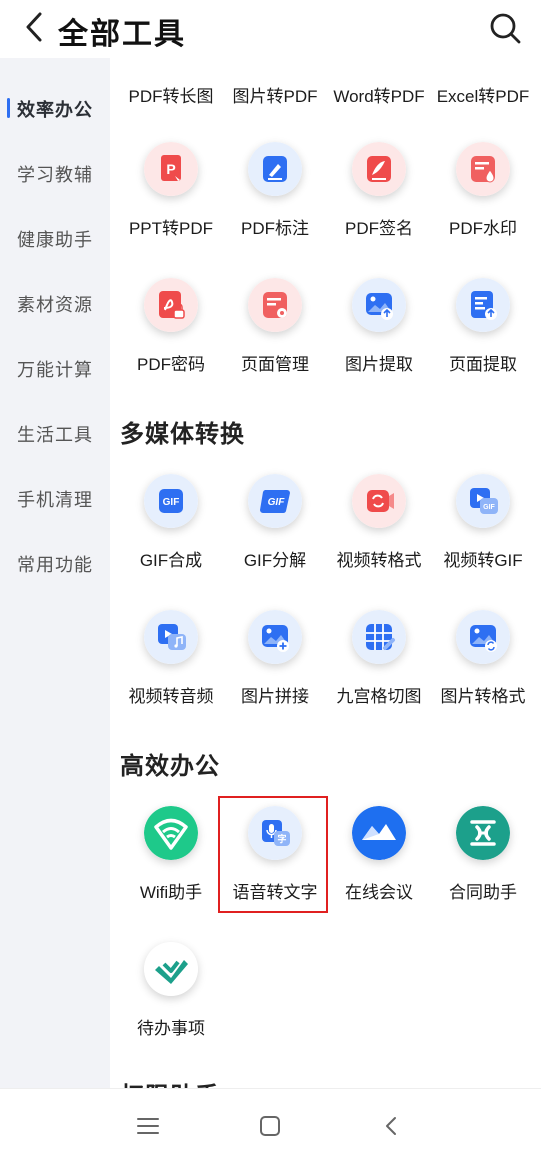 The height and width of the screenshot is (1160, 541). Describe the element at coordinates (170, 766) in the screenshot. I see `section-title-office: 高效办公` at that location.